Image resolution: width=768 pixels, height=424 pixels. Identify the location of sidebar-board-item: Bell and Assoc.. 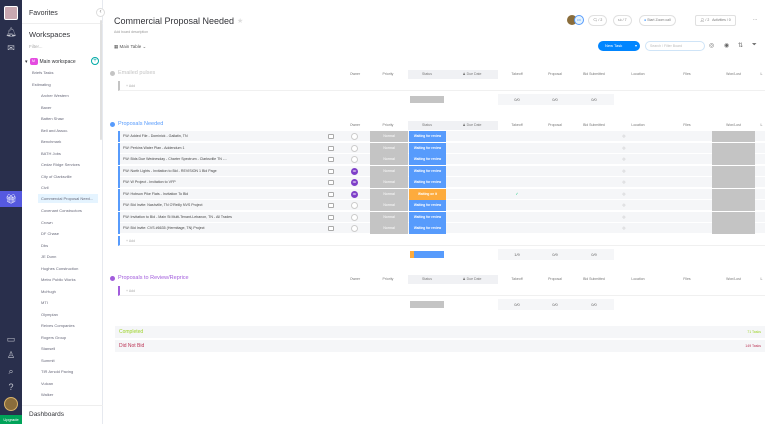
(54, 130).